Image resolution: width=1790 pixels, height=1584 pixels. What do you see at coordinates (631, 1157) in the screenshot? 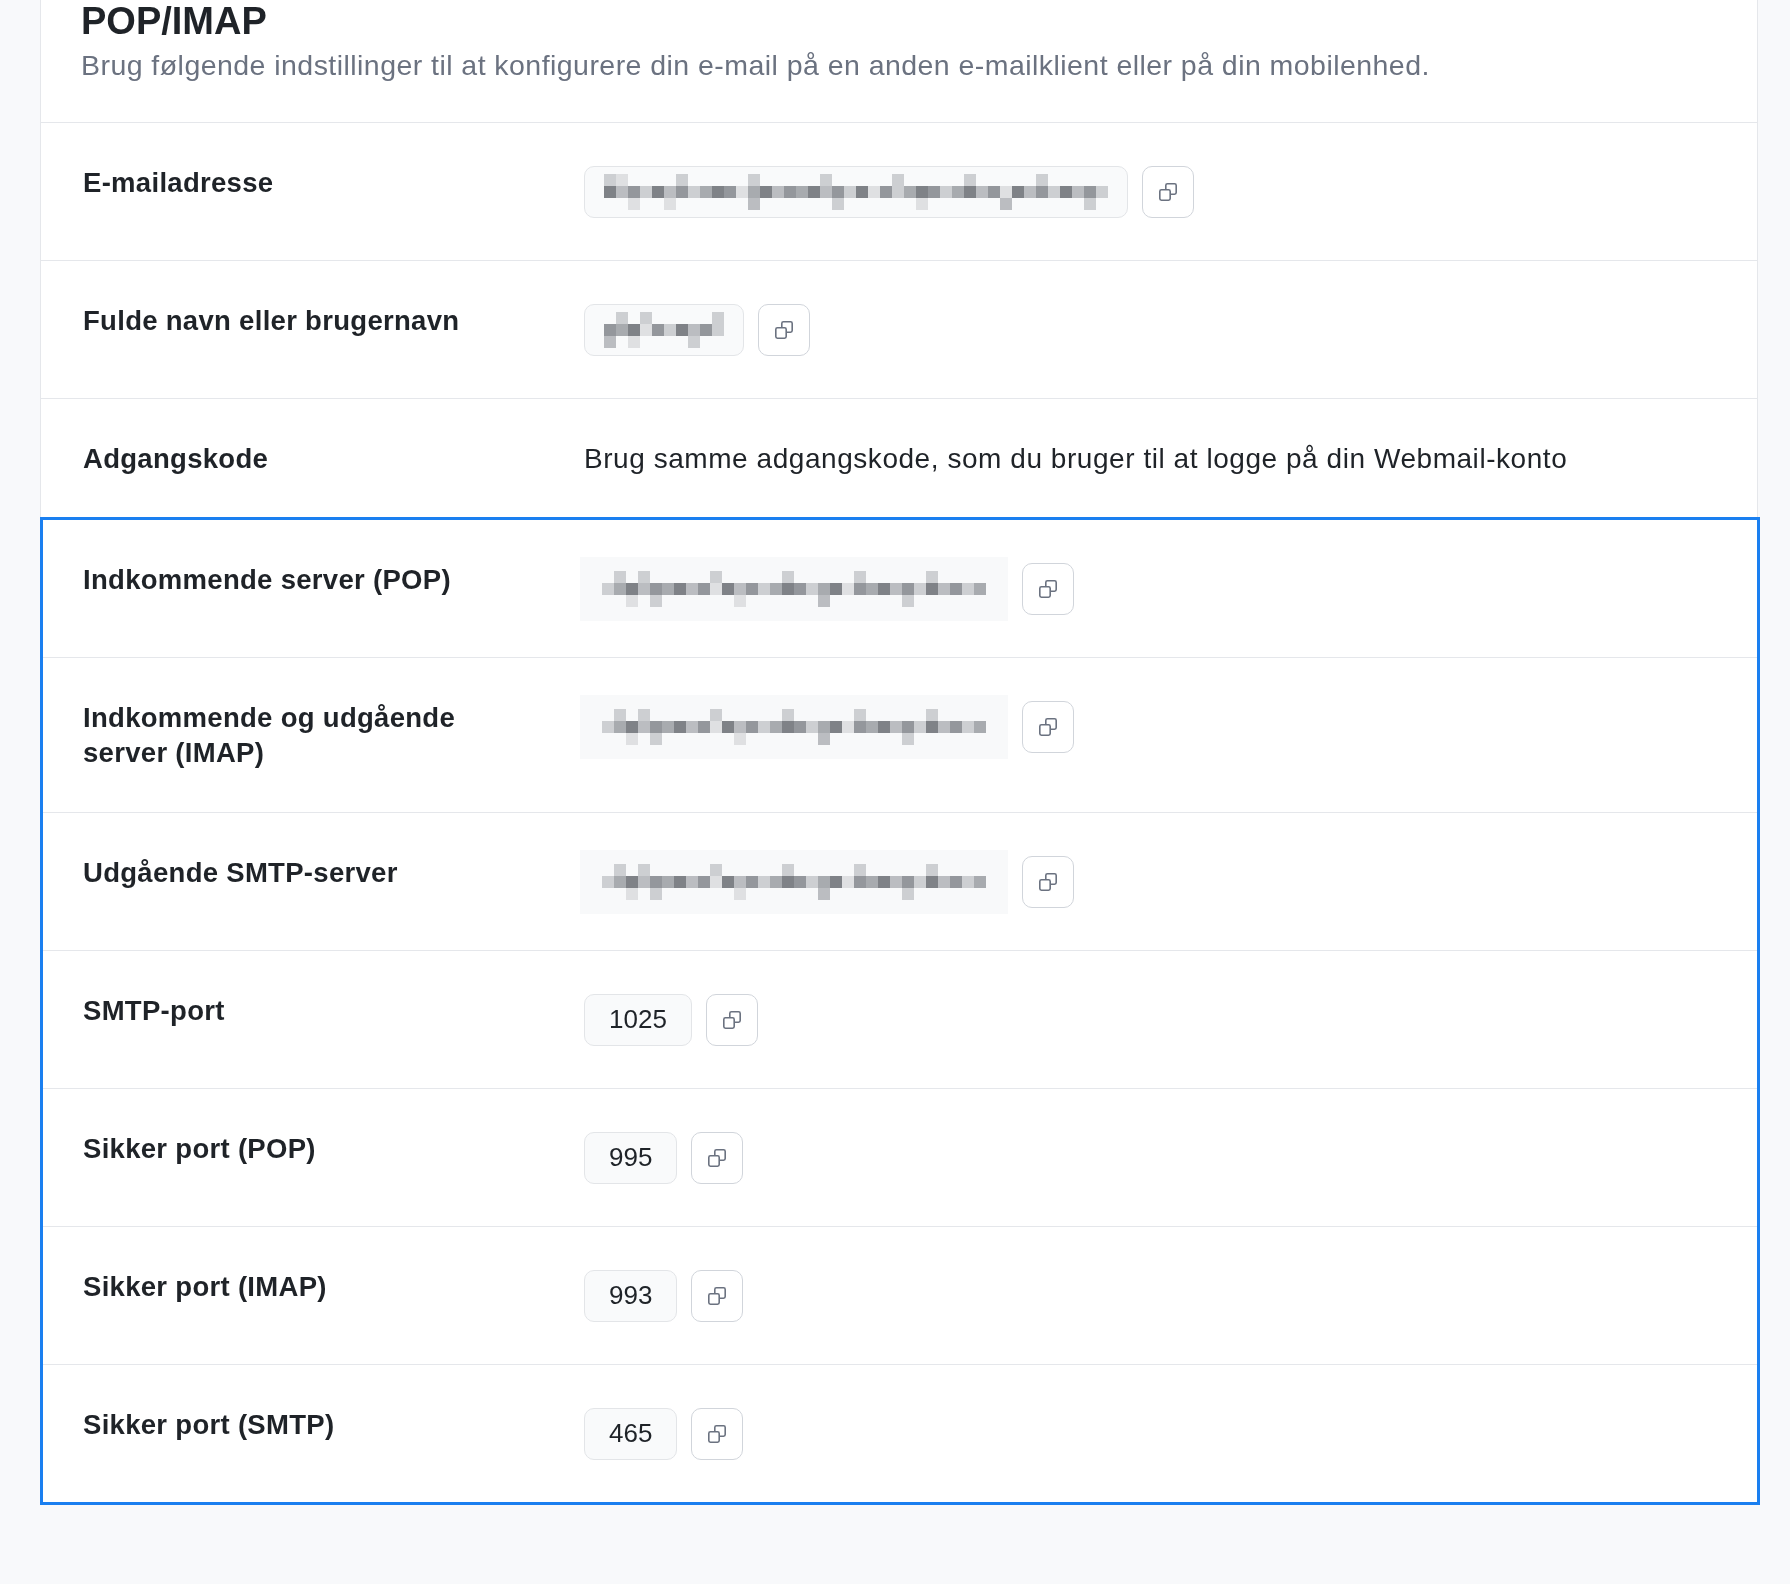
I see `value-field: 995` at bounding box center [631, 1157].